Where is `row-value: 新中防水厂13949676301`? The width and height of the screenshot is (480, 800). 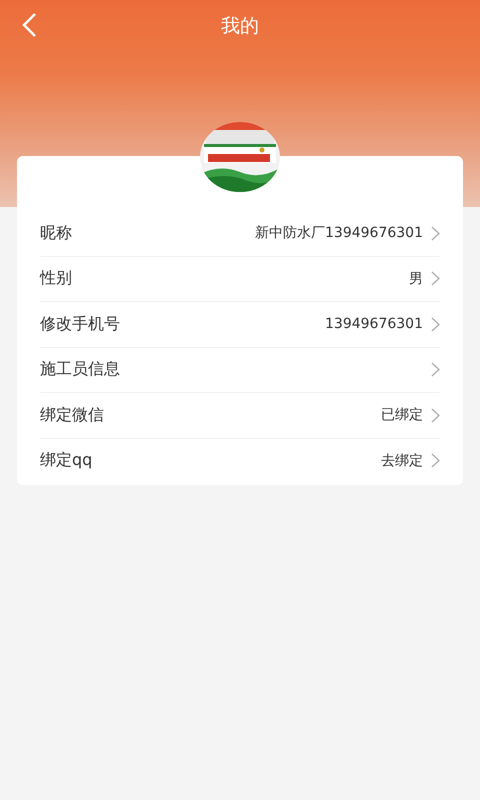 row-value: 新中防水厂13949676301 is located at coordinates (339, 233).